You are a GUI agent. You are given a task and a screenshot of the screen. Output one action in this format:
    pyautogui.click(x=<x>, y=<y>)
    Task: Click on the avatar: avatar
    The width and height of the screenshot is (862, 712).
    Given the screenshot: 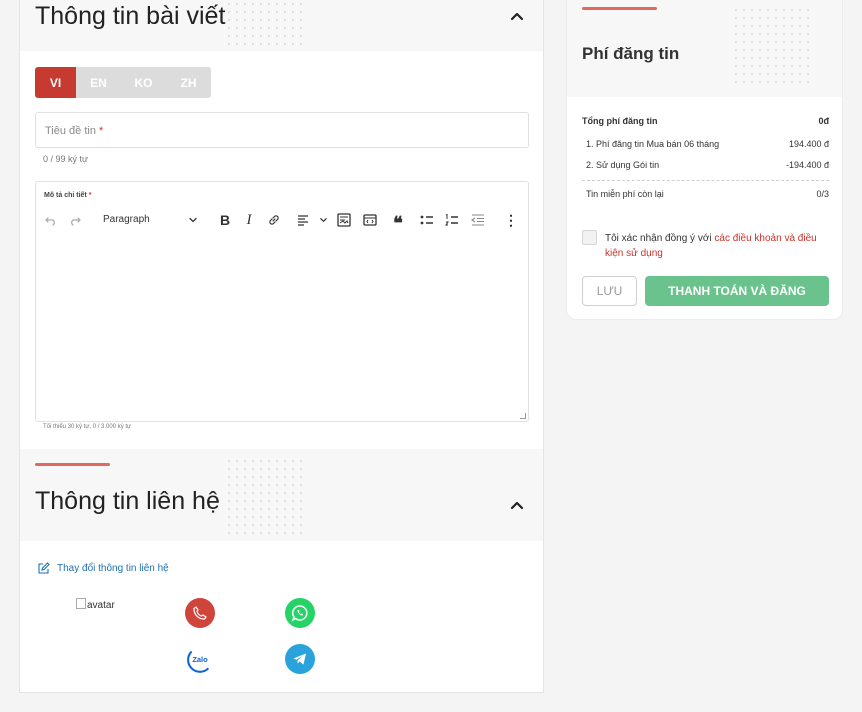 What is the action you would take?
    pyautogui.click(x=95, y=604)
    